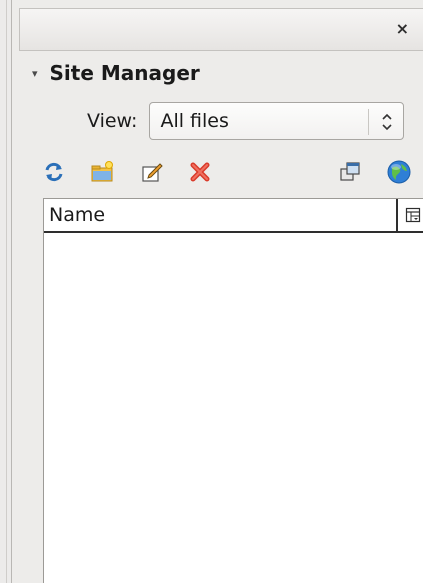 The height and width of the screenshot is (583, 423). What do you see at coordinates (387, 123) in the screenshot?
I see `up-down-arrow-icon` at bounding box center [387, 123].